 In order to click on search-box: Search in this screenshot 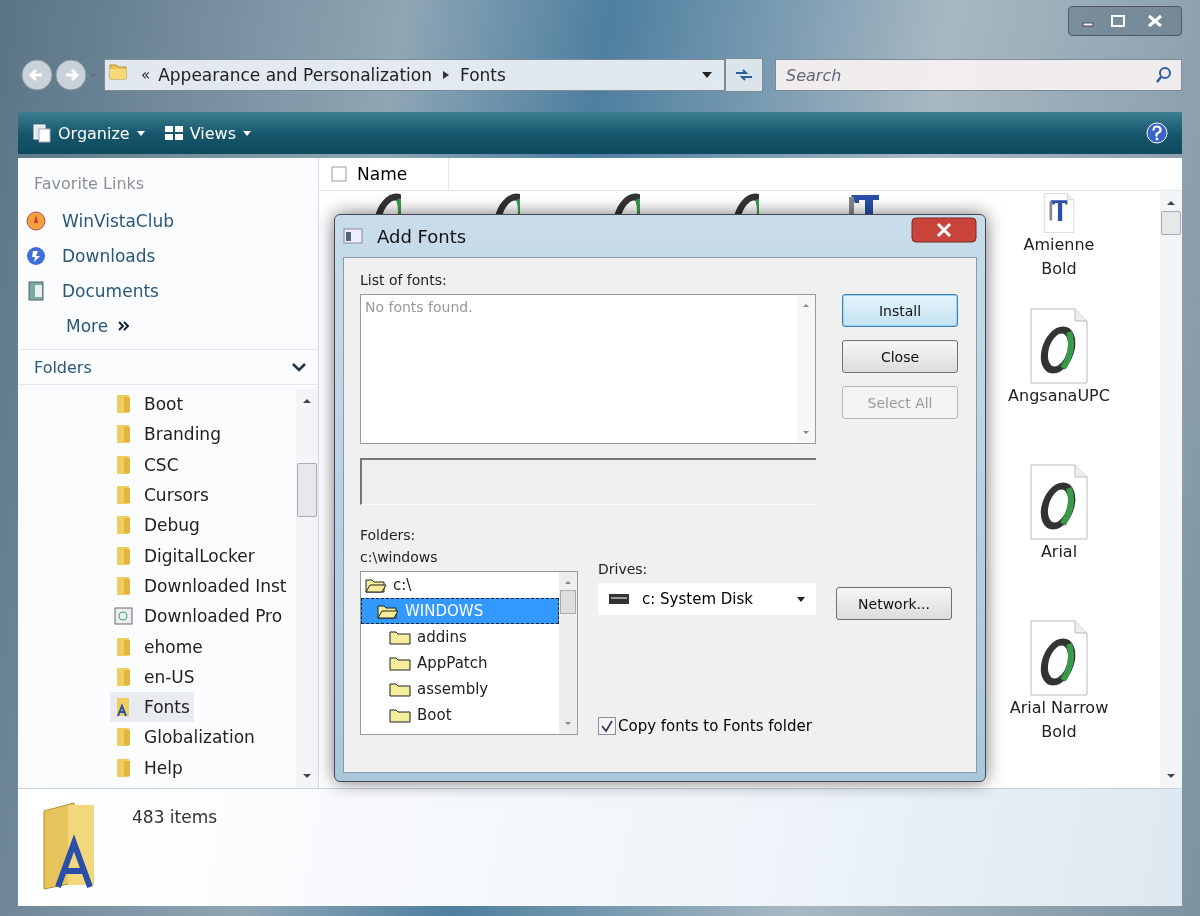, I will do `click(978, 75)`.